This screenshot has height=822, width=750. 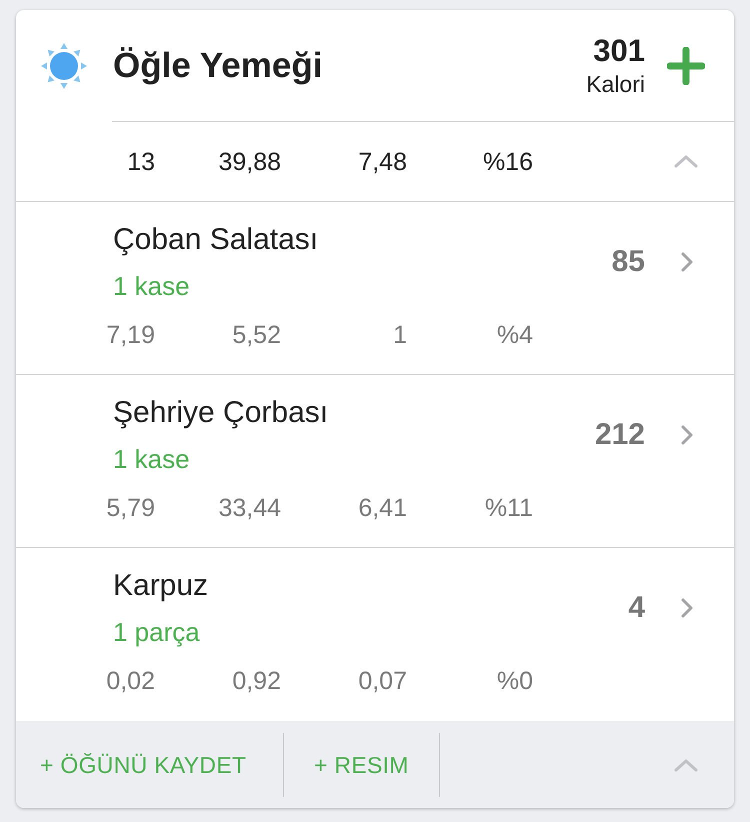 What do you see at coordinates (507, 162) in the screenshot?
I see `total-value: %16` at bounding box center [507, 162].